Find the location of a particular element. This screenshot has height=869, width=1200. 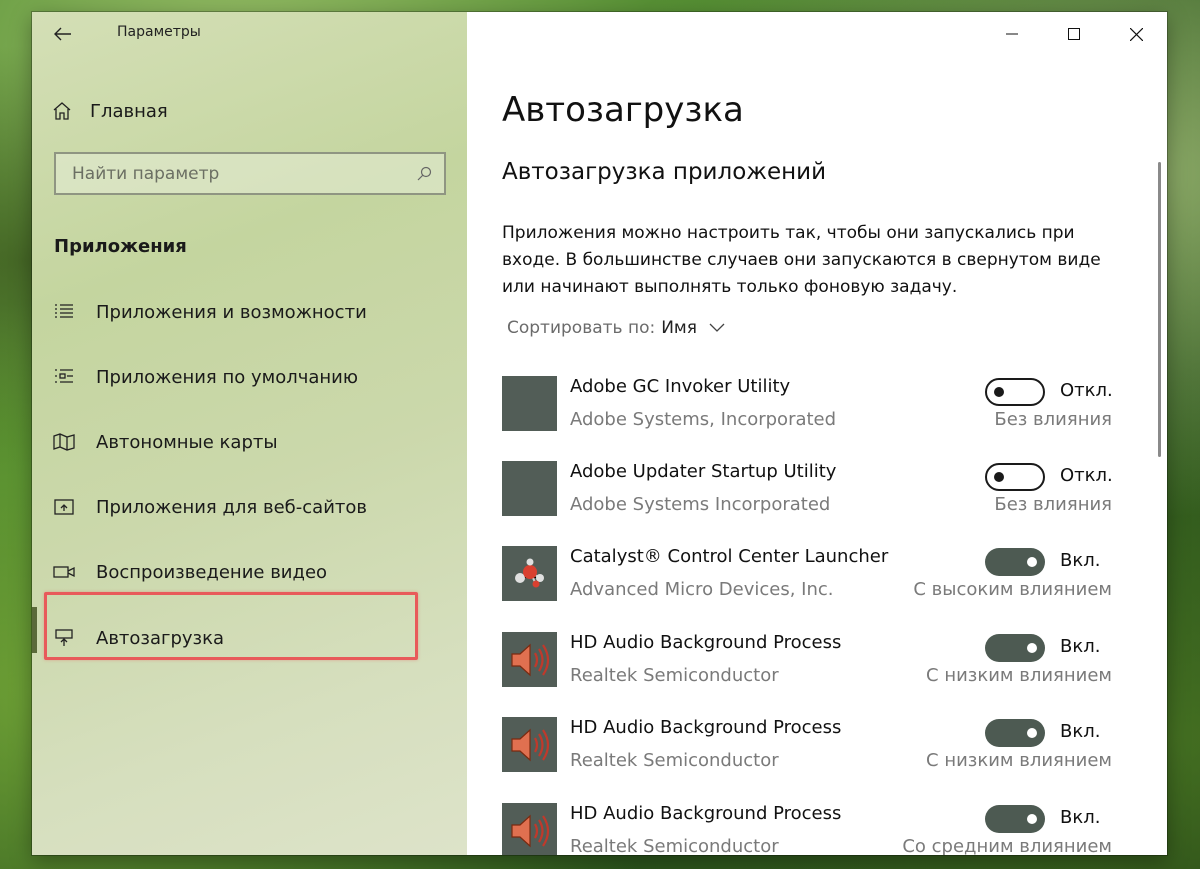

sort-value: Имя is located at coordinates (679, 328).